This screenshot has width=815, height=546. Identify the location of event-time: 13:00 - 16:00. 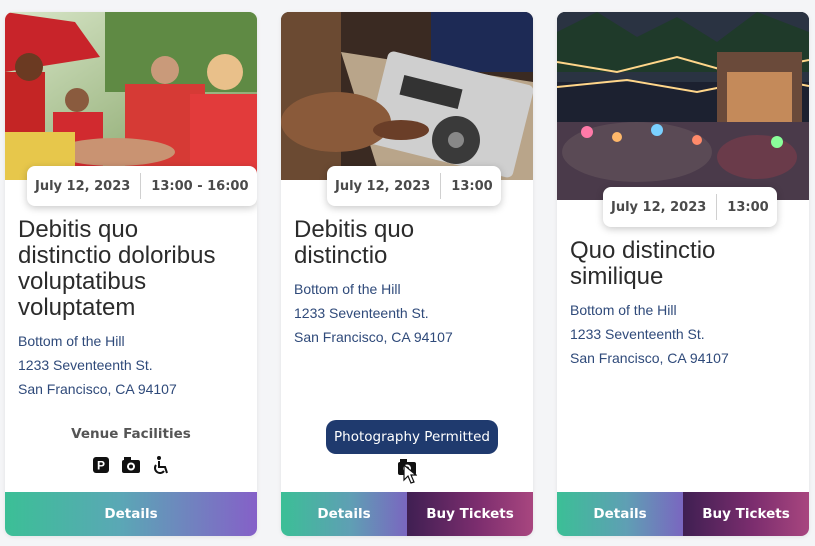
(200, 186).